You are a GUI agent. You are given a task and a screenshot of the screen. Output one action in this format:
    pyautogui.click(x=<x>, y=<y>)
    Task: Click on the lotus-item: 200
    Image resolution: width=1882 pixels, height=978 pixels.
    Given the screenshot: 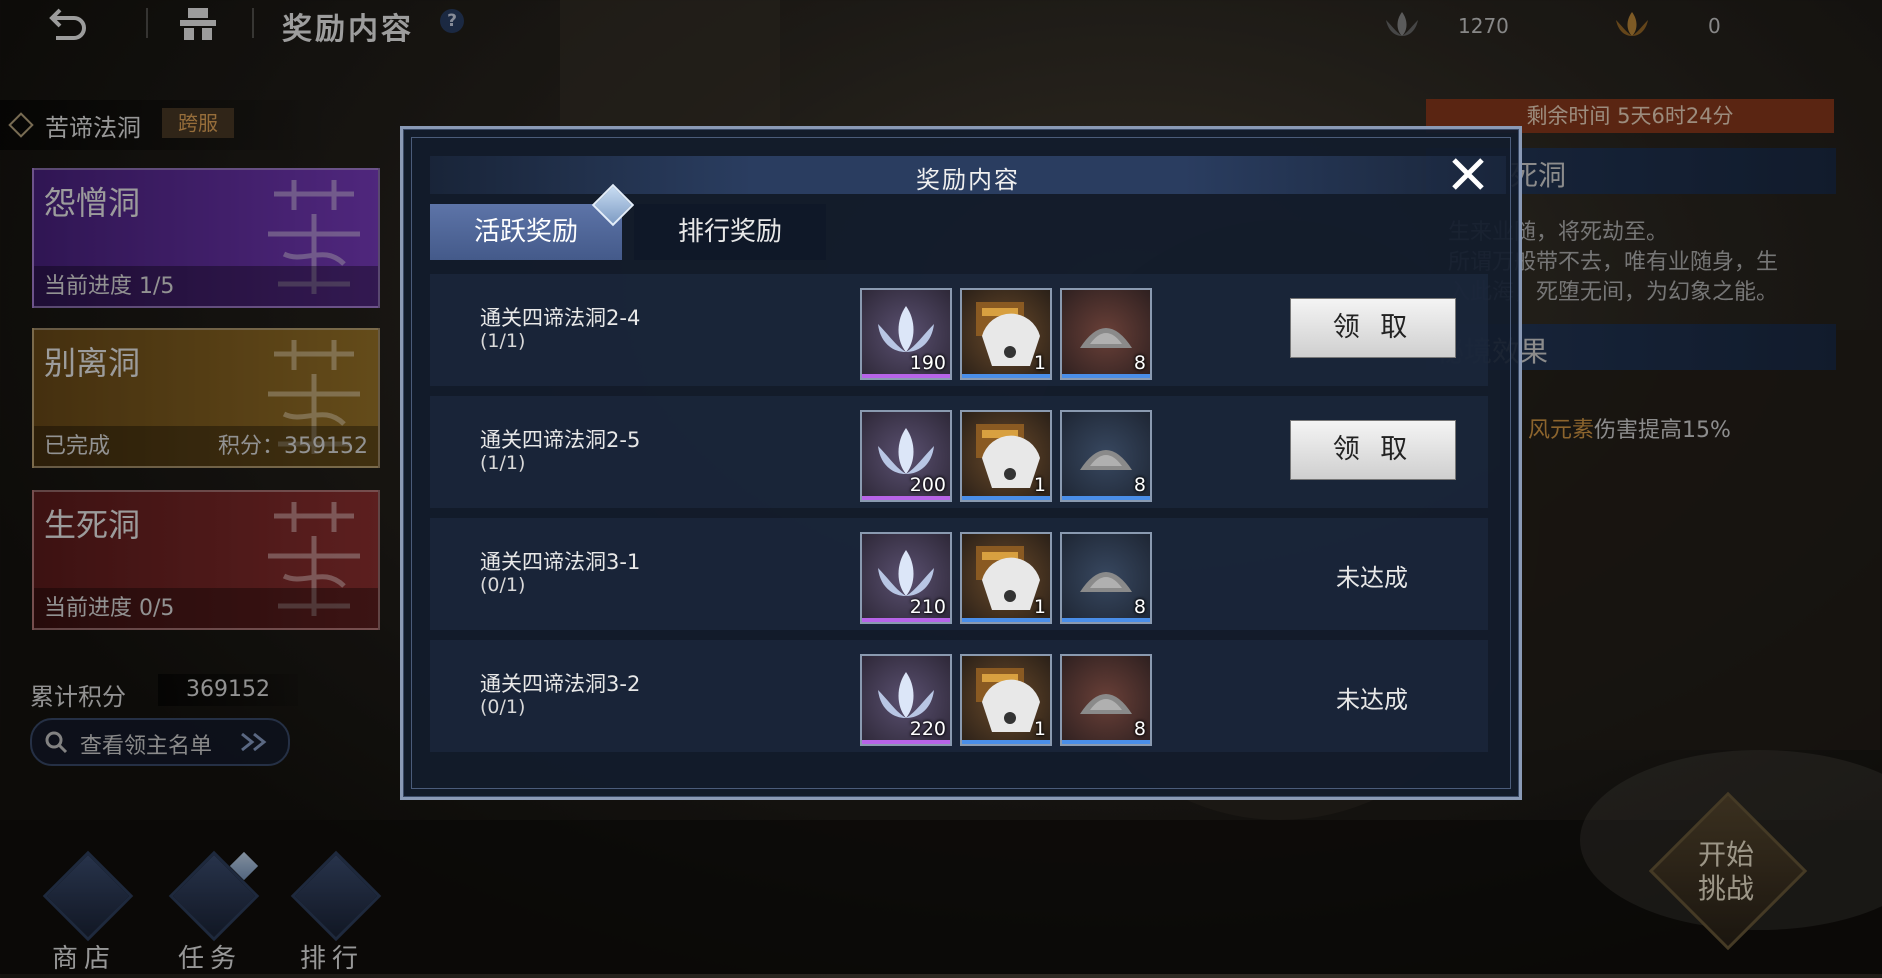 What is the action you would take?
    pyautogui.click(x=906, y=456)
    